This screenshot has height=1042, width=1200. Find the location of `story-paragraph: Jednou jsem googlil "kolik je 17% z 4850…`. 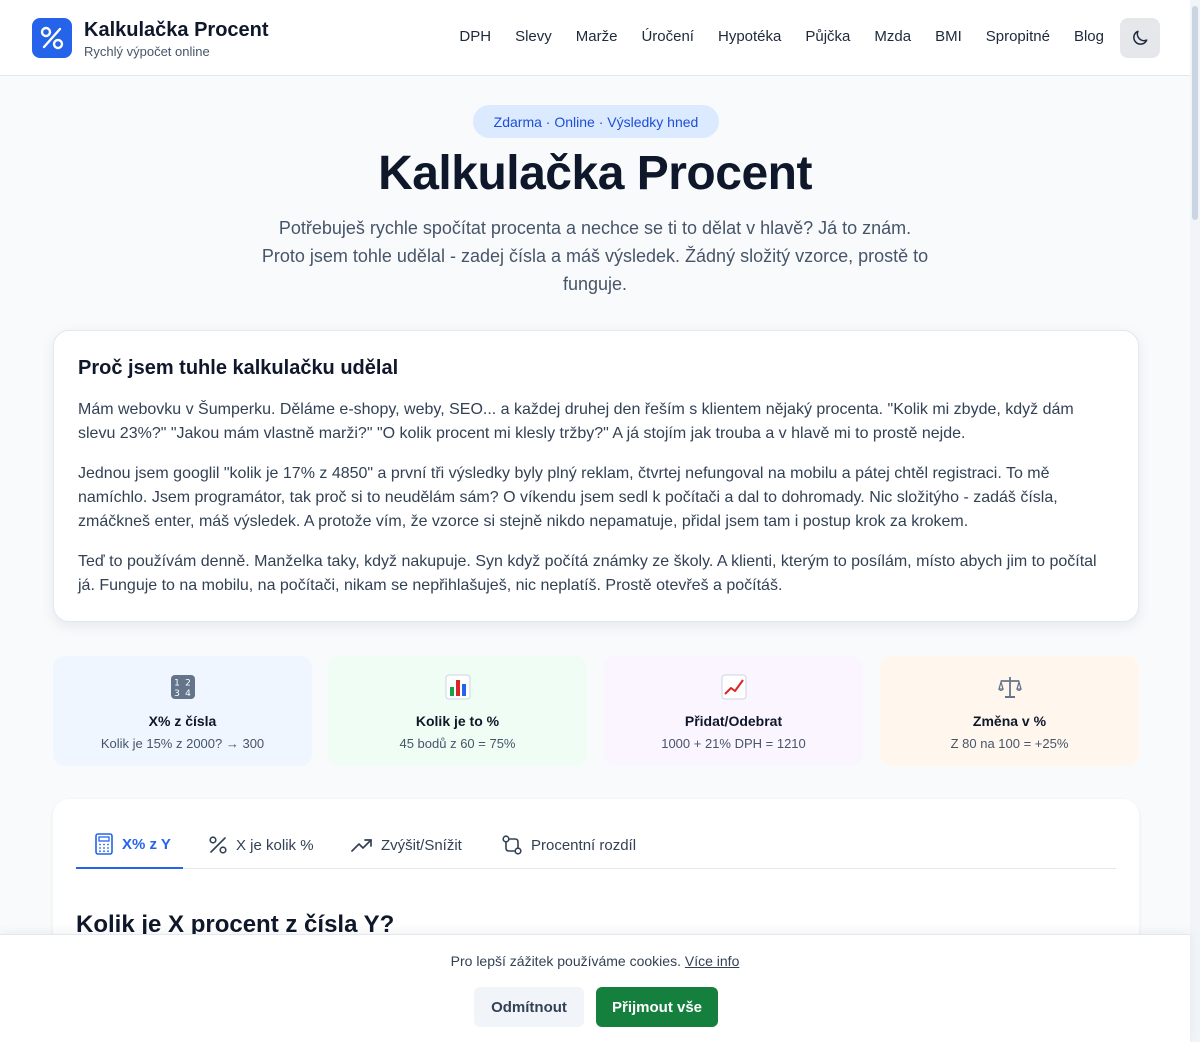

story-paragraph: Jednou jsem googlil "kolik je 17% z 4850… is located at coordinates (568, 497).